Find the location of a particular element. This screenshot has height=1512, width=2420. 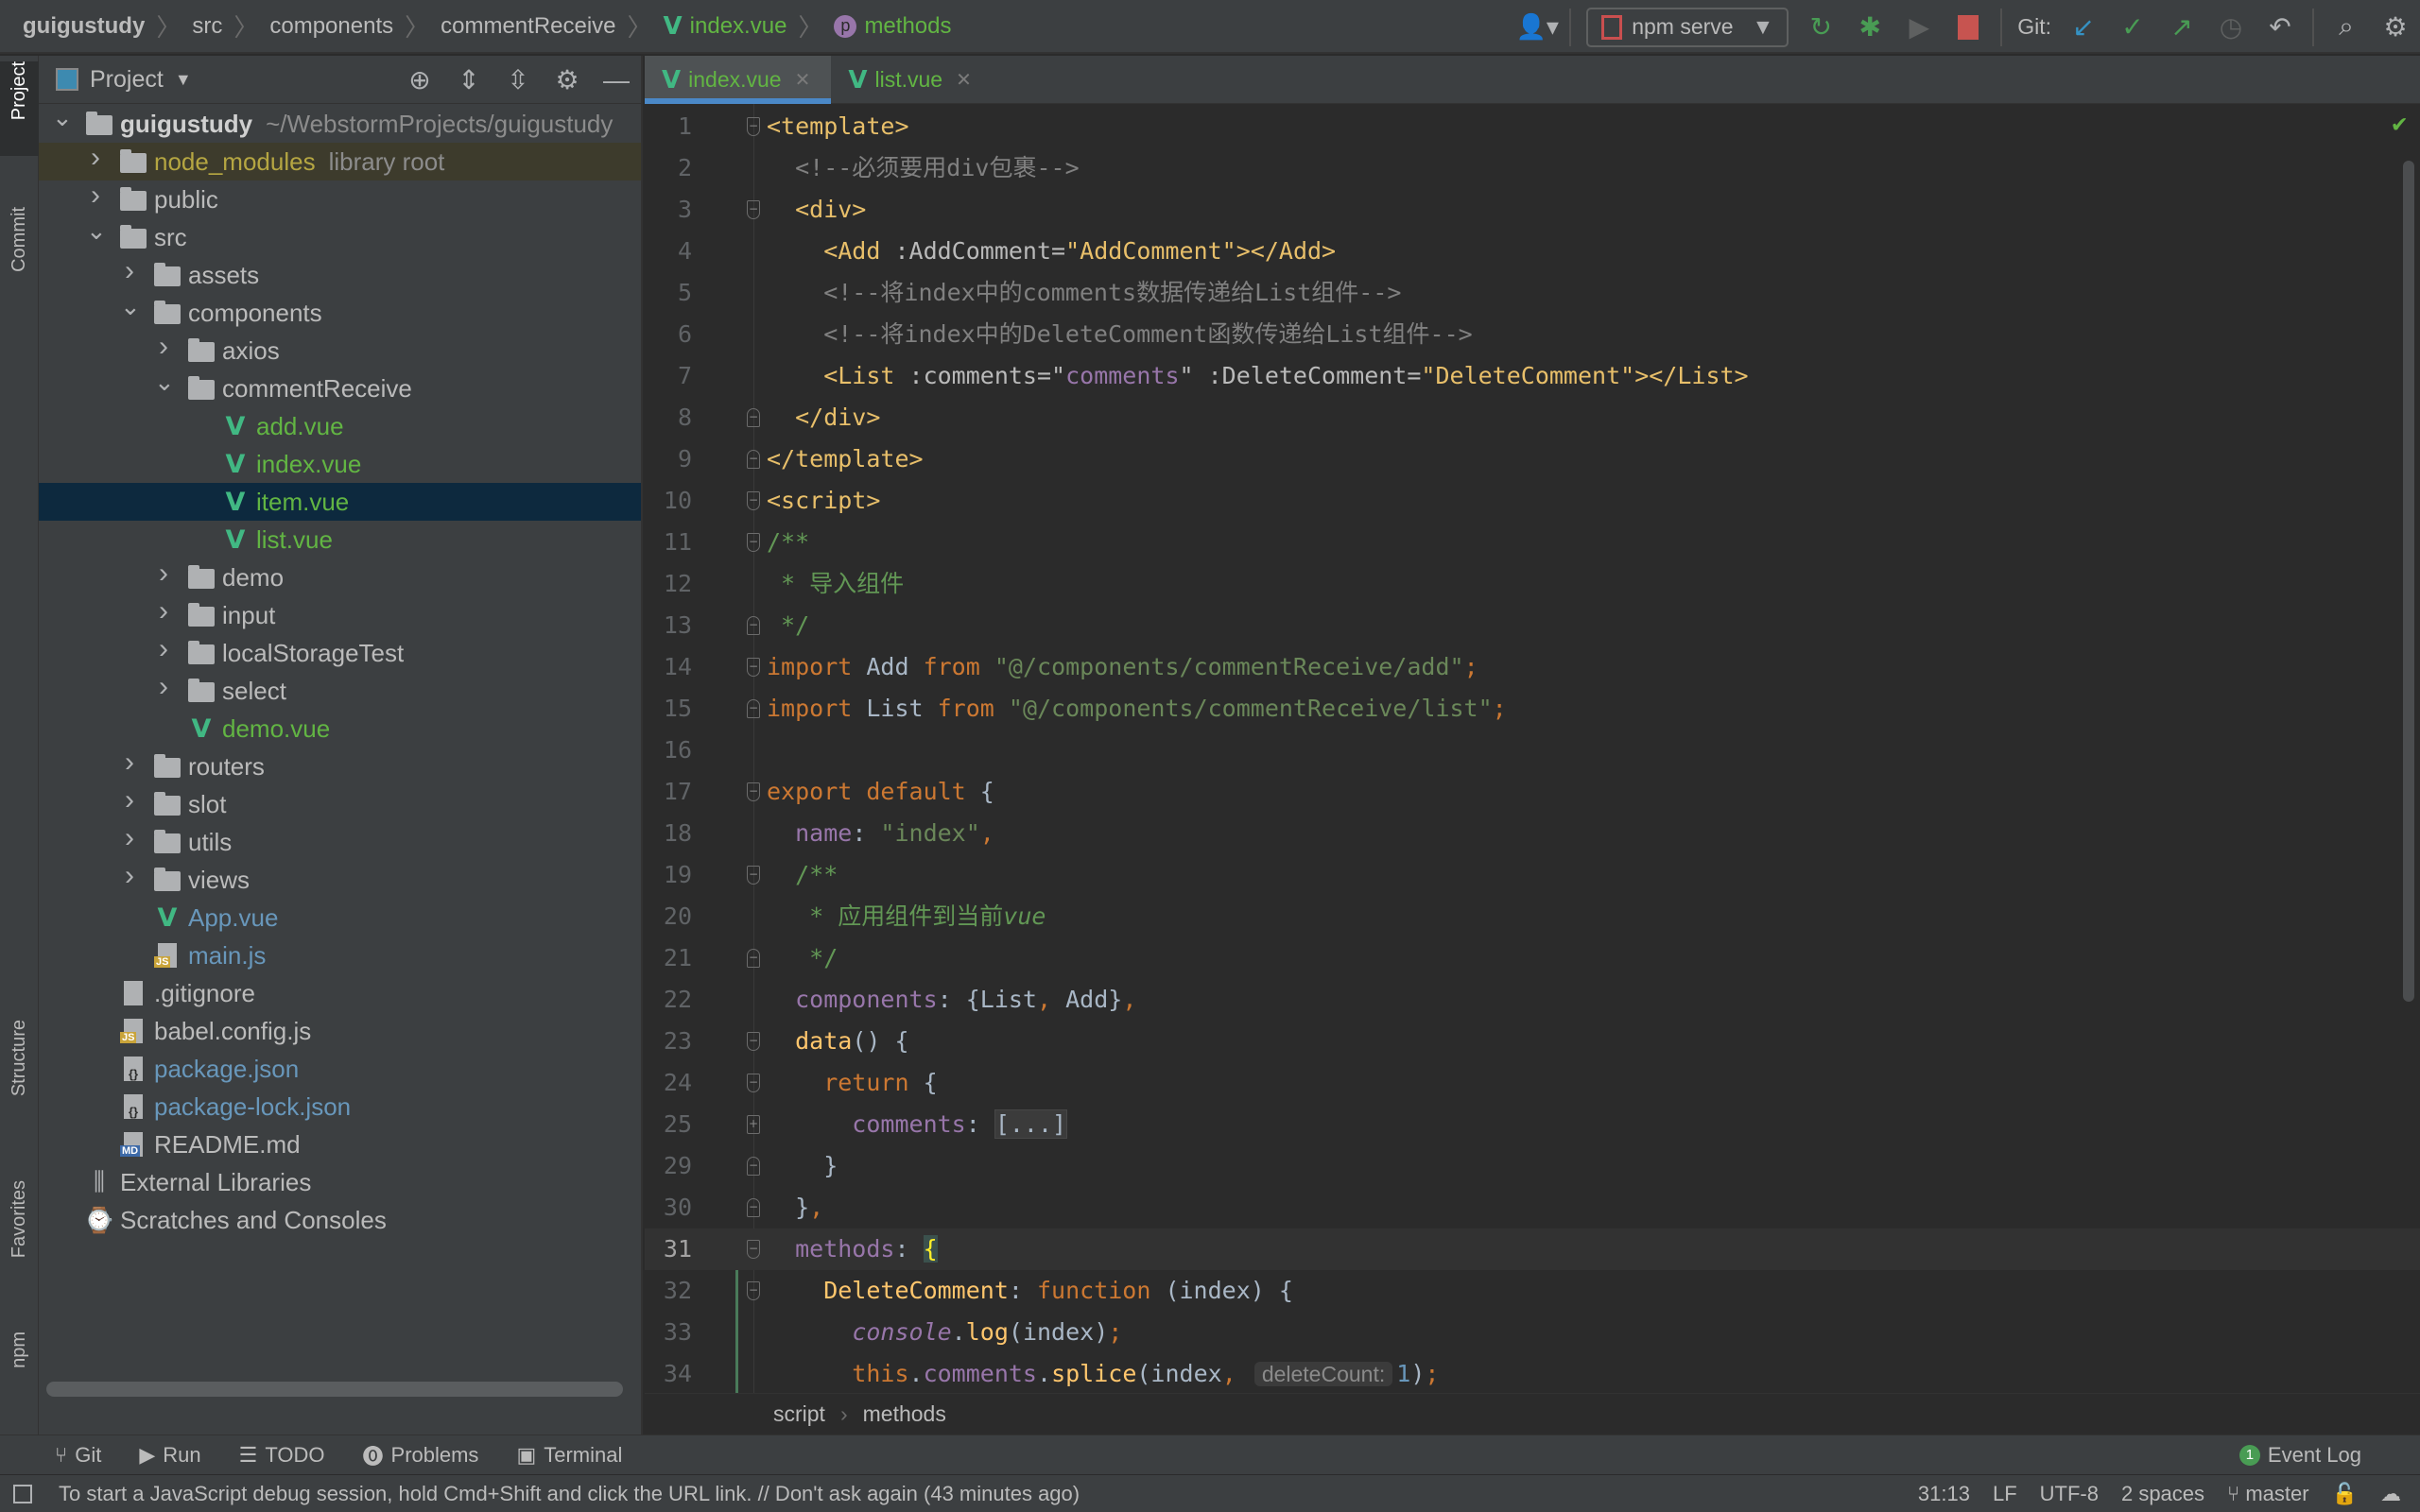

tree-item: Vlist.vue is located at coordinates (340, 539).